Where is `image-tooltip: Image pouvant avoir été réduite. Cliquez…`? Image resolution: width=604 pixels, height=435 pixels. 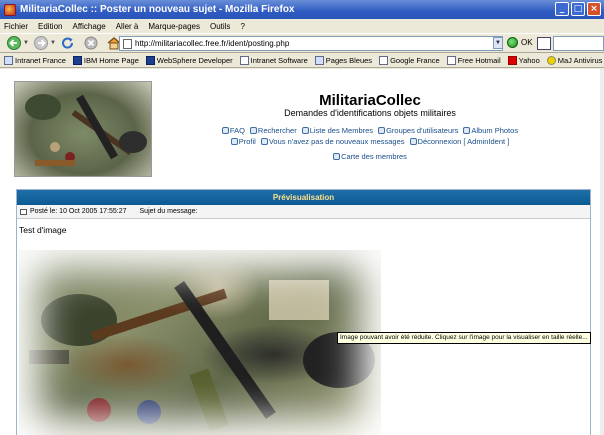 image-tooltip: Image pouvant avoir été réduite. Cliquez… is located at coordinates (464, 338).